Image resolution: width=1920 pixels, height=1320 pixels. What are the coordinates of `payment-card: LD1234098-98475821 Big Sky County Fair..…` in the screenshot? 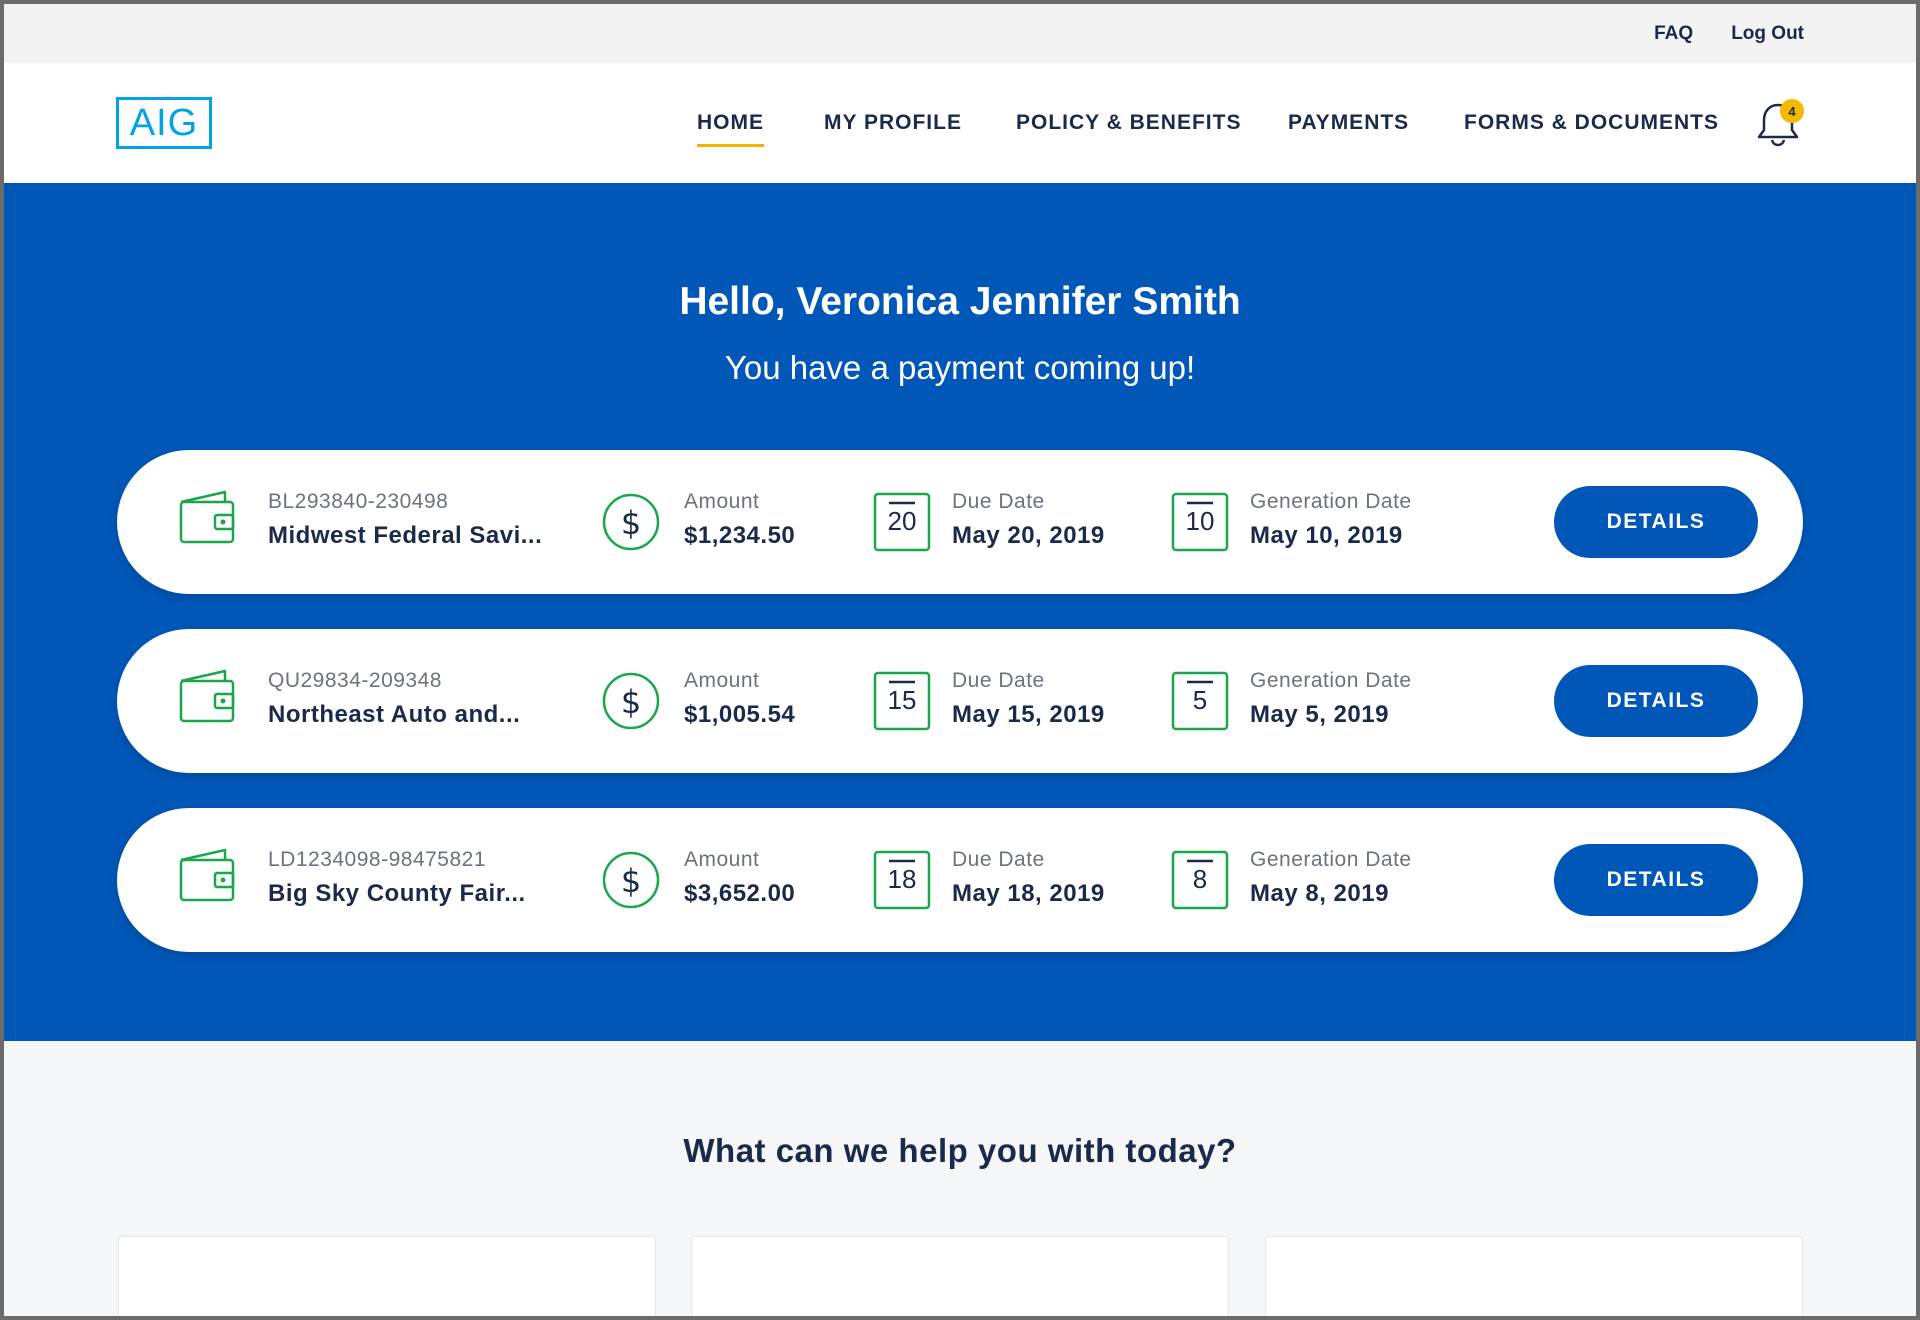 It's located at (960, 880).